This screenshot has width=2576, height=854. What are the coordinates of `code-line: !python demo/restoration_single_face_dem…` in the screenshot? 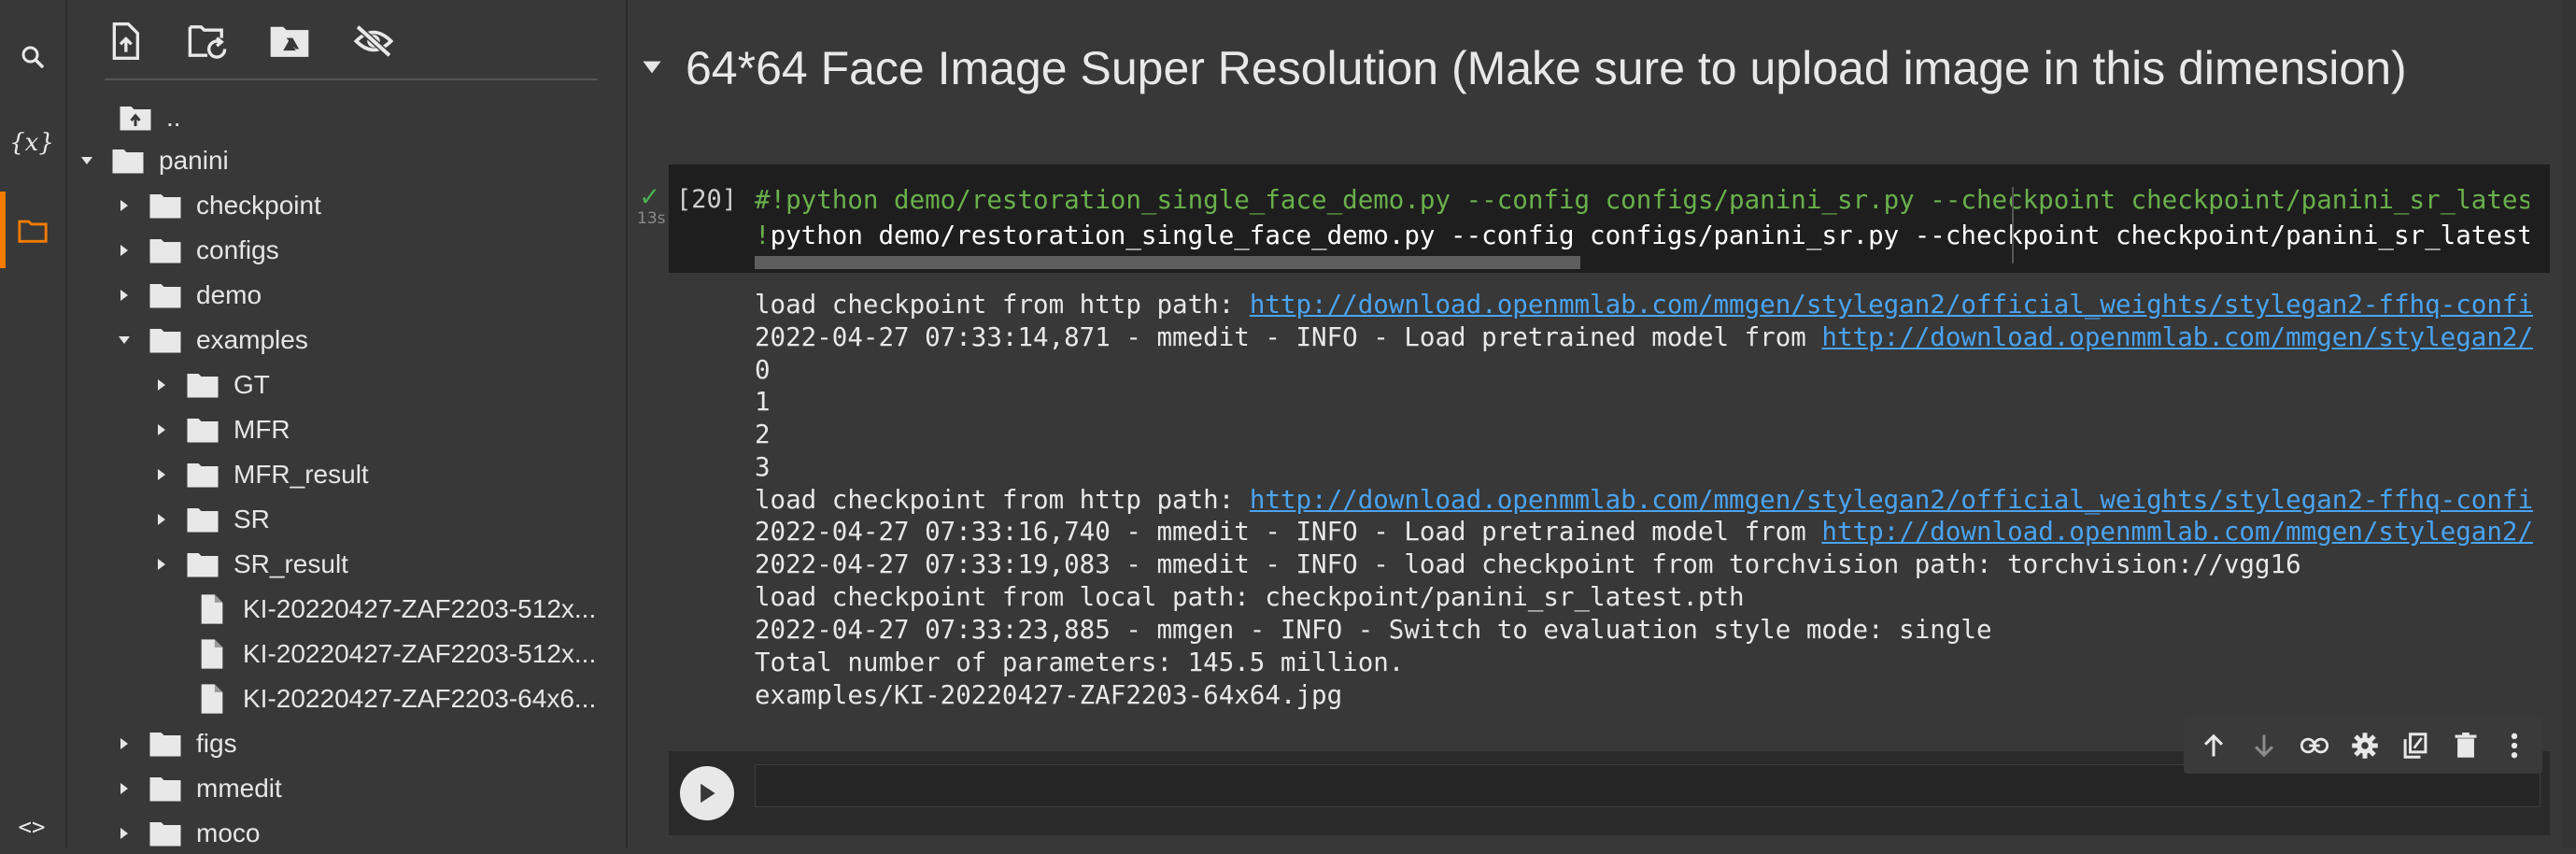 It's located at (1642, 236).